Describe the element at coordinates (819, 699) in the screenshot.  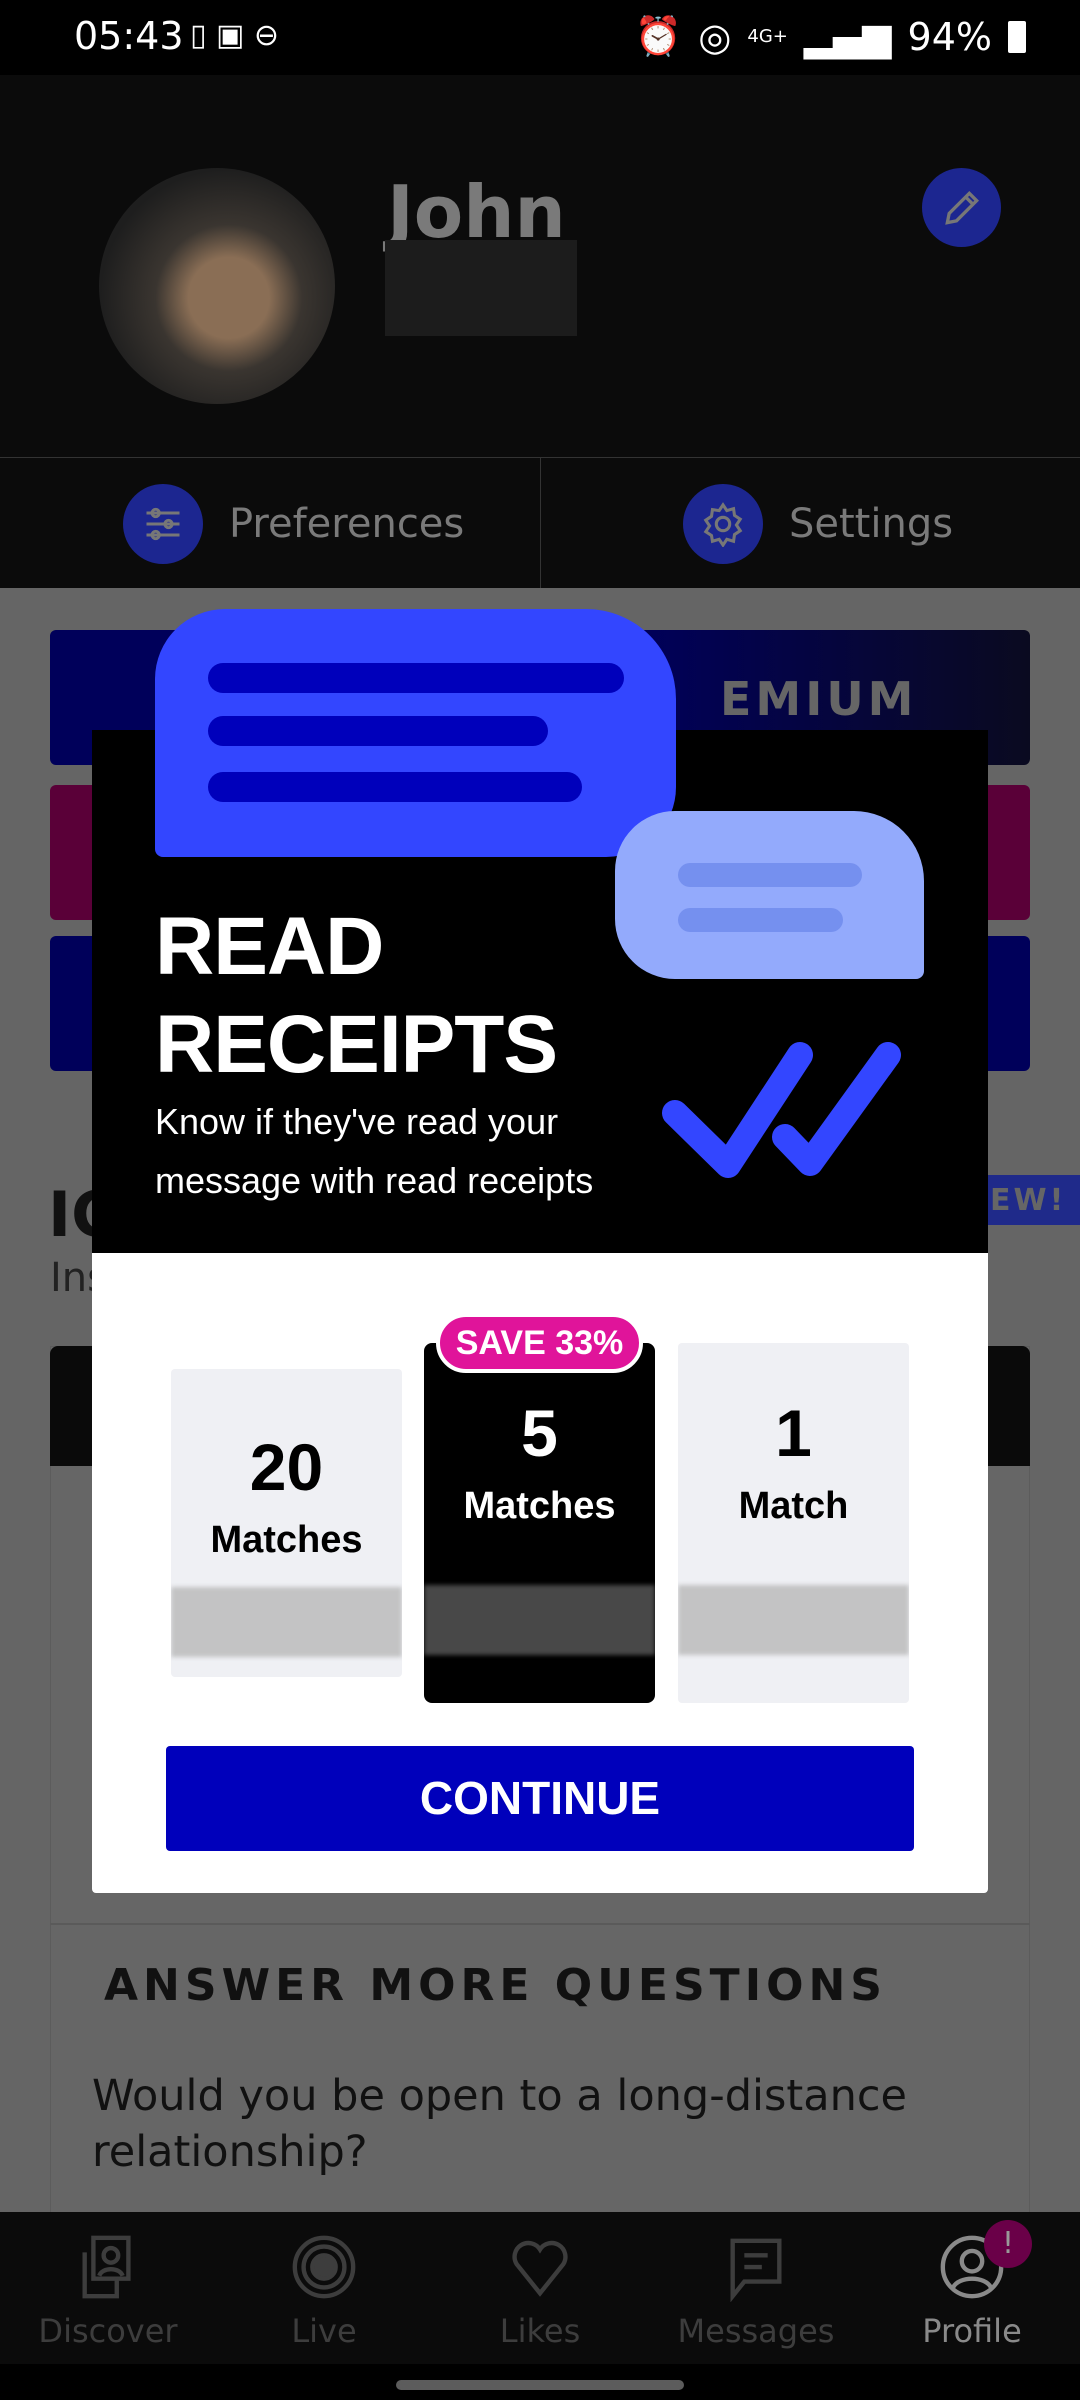
I see `premium-label: EMIUM` at that location.